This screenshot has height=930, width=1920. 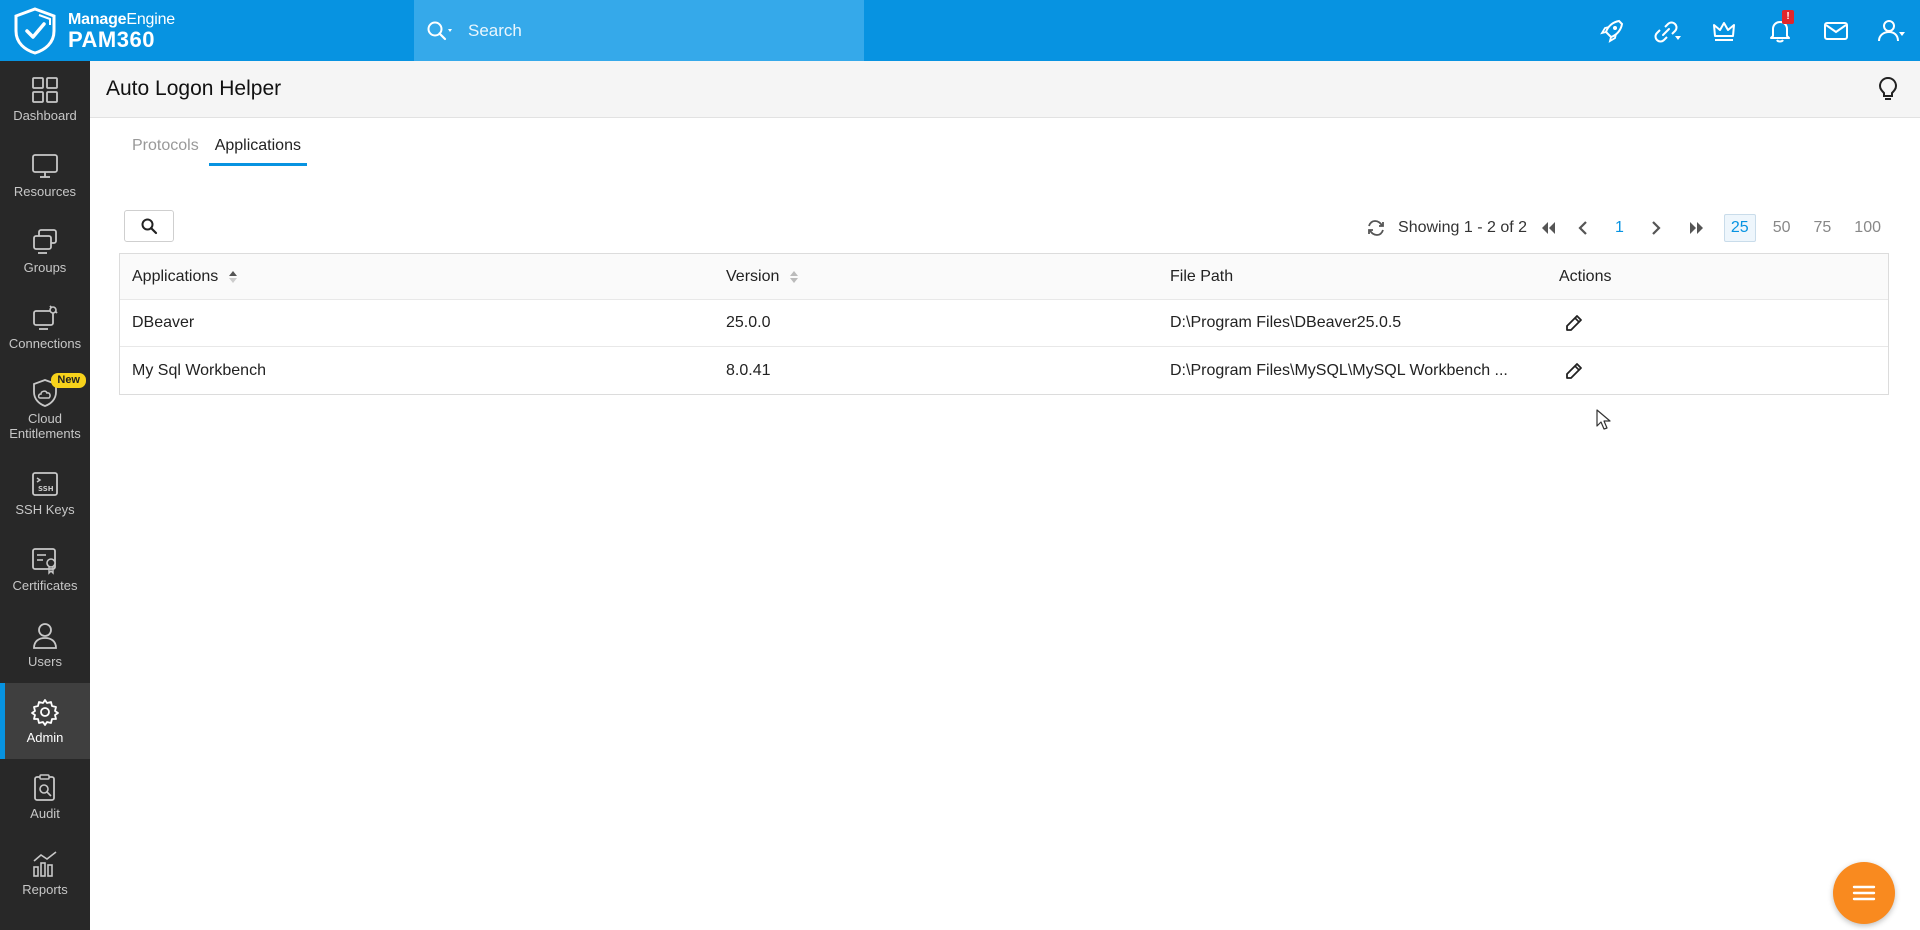 I want to click on page-size-100: 100, so click(x=1867, y=228).